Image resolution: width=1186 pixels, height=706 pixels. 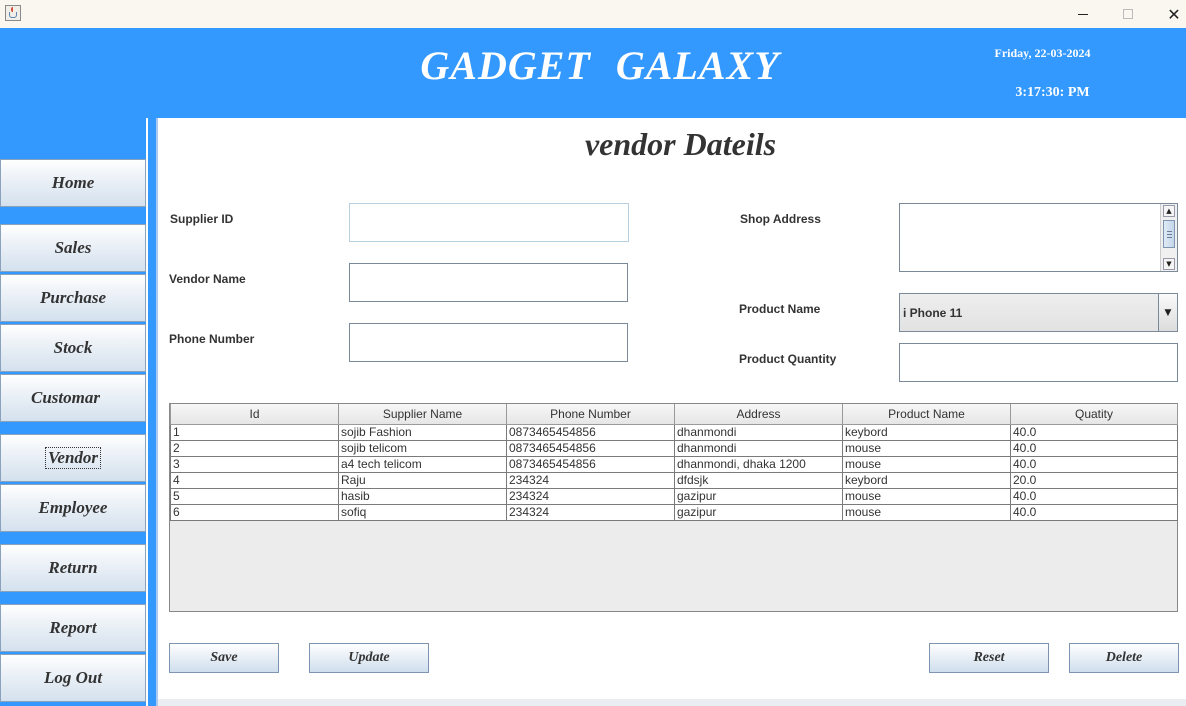 I want to click on java-icon, so click(x=13, y=13).